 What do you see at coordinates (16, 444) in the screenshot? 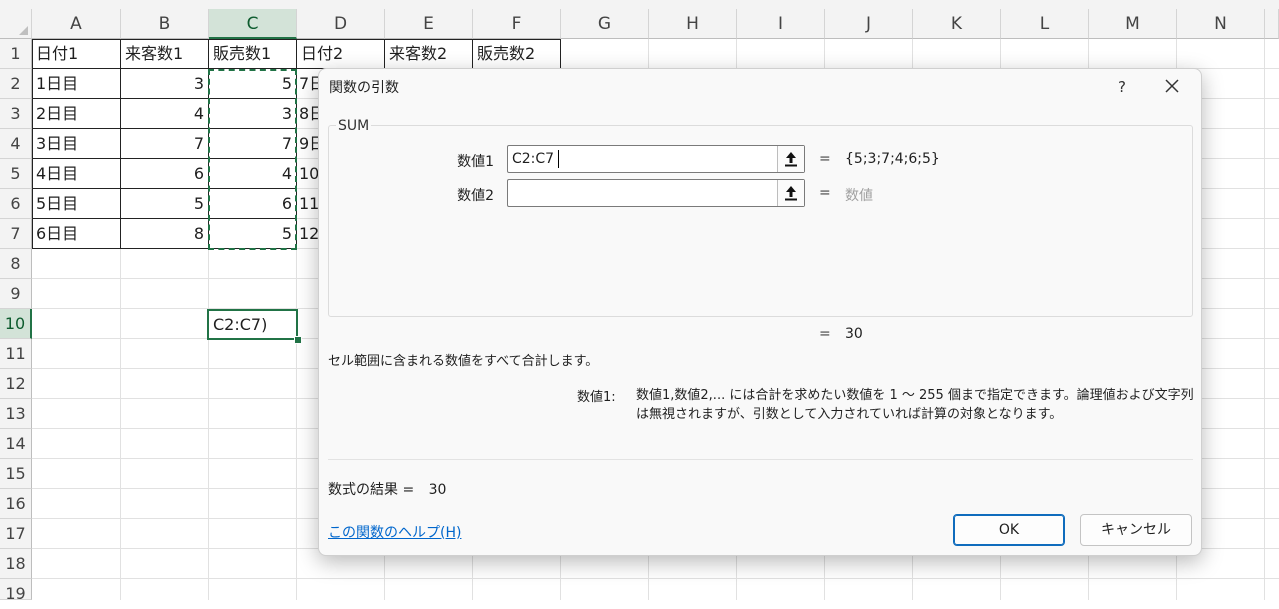
I see `row-header-14: 14` at bounding box center [16, 444].